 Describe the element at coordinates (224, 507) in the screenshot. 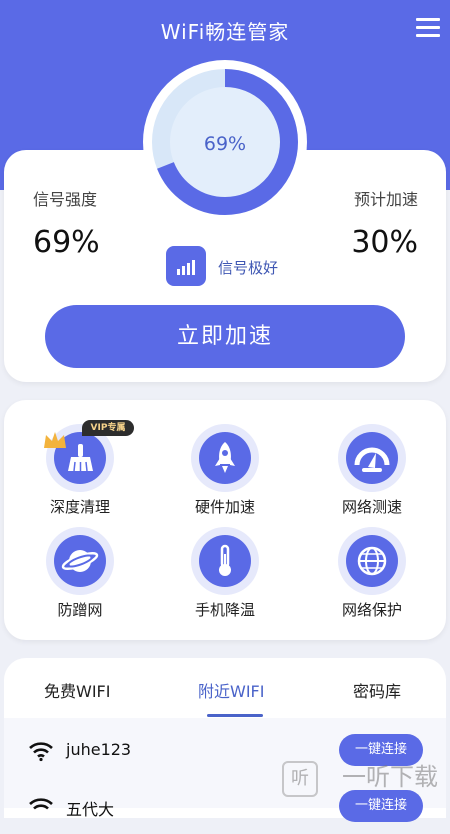

I see `tool-label: 硬件加速` at that location.